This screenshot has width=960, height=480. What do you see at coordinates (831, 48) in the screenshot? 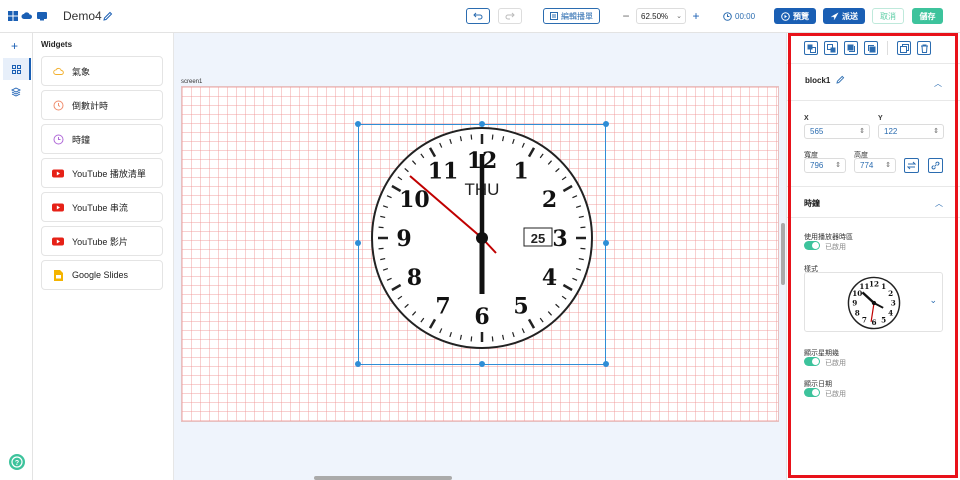
I see `send-backward-button` at bounding box center [831, 48].